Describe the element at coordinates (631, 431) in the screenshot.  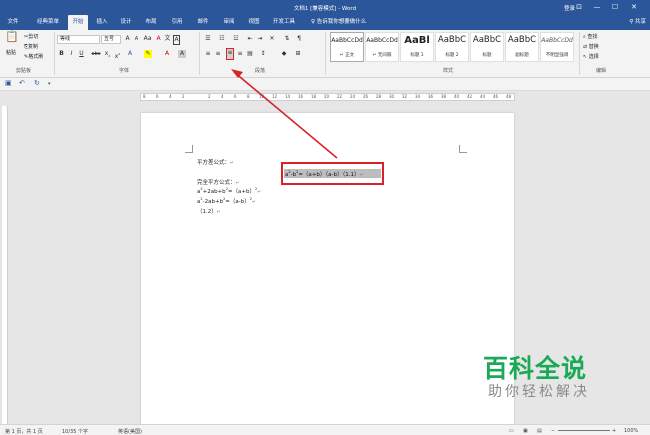
I see `zoom-level: 100%` at that location.